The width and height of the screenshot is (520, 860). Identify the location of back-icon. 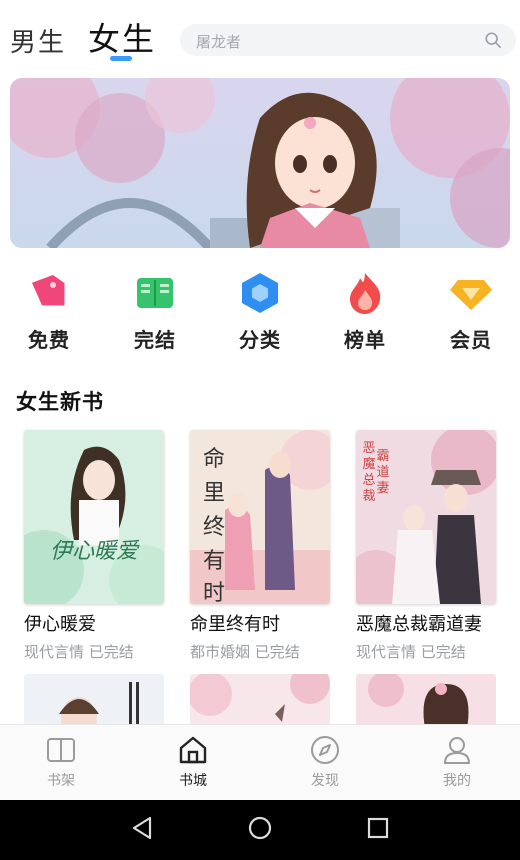
(142, 828).